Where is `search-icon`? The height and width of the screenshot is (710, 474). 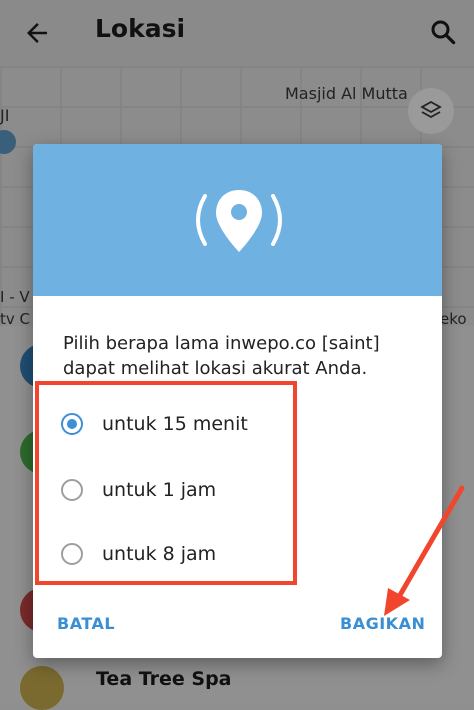
search-icon is located at coordinates (443, 32).